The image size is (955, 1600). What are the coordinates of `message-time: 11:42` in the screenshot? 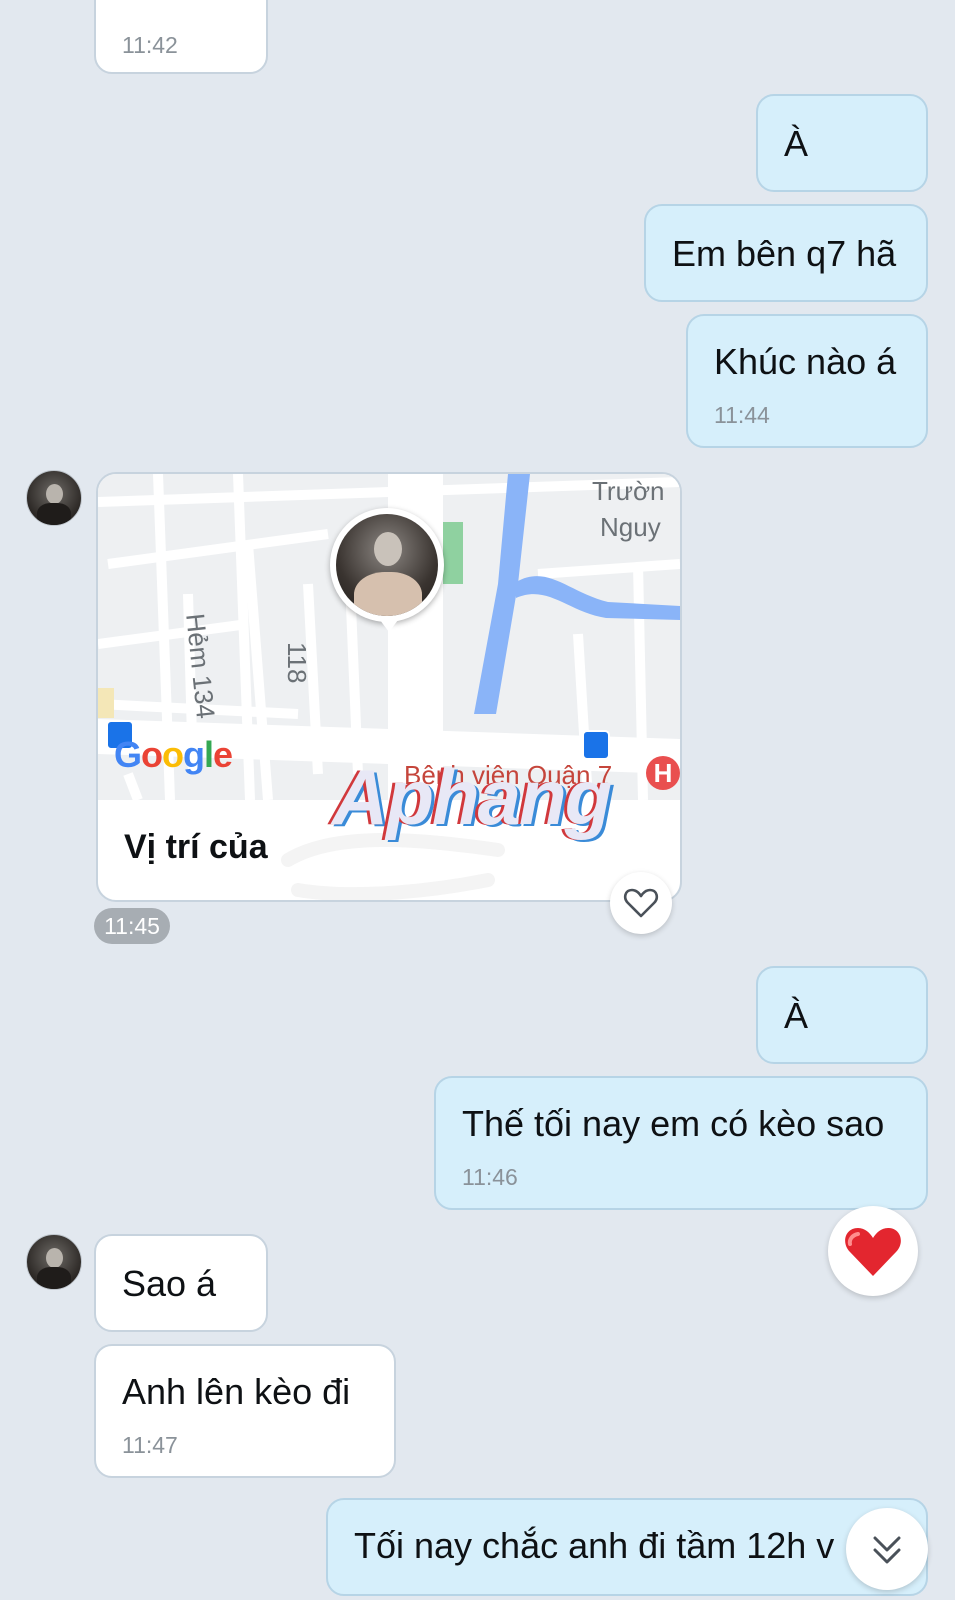 It's located at (150, 45).